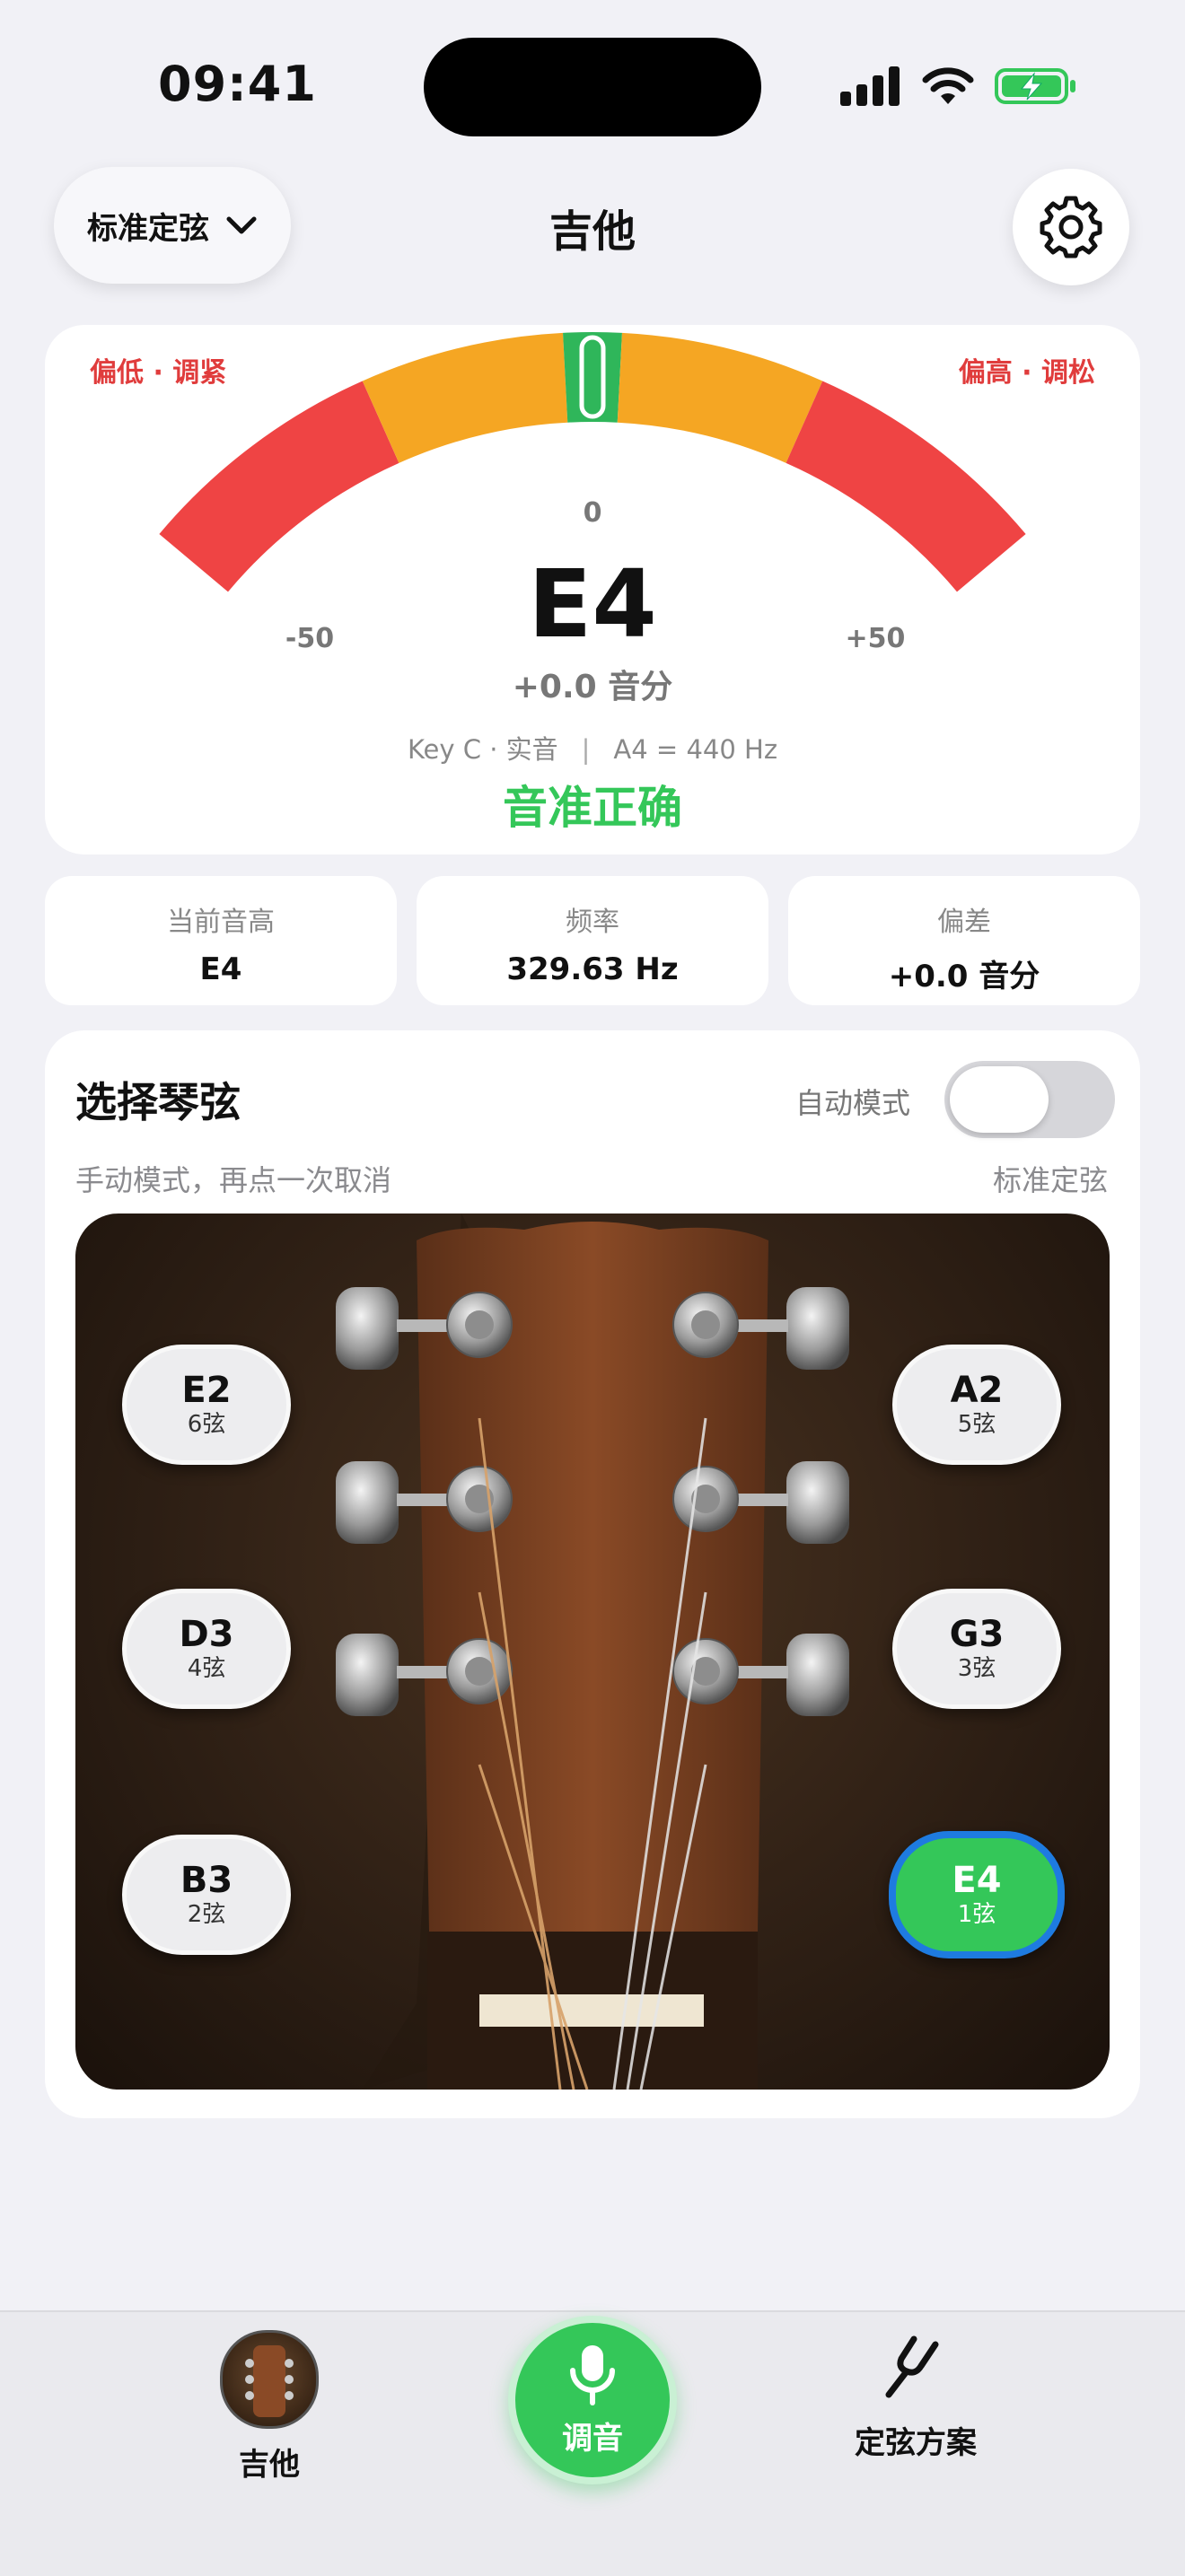 This screenshot has width=1185, height=2576. Describe the element at coordinates (695, 749) in the screenshot. I see `reference-pitch: A4 = 440 Hz` at that location.